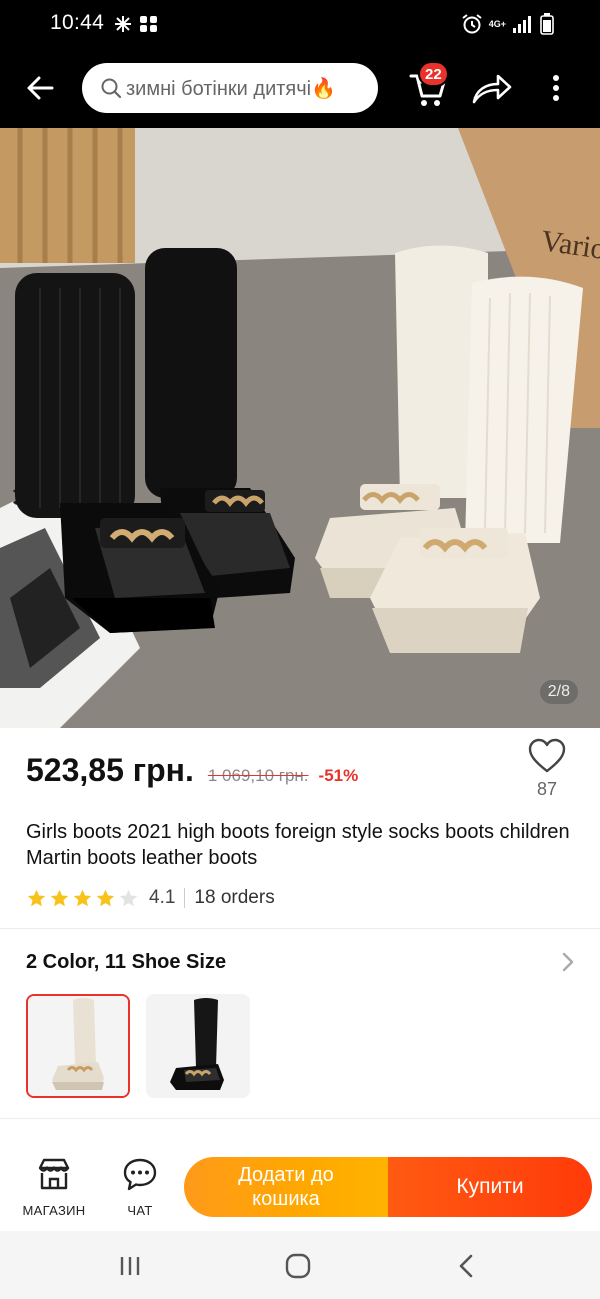  Describe the element at coordinates (497, 23) in the screenshot. I see `network-type: 4G+` at that location.